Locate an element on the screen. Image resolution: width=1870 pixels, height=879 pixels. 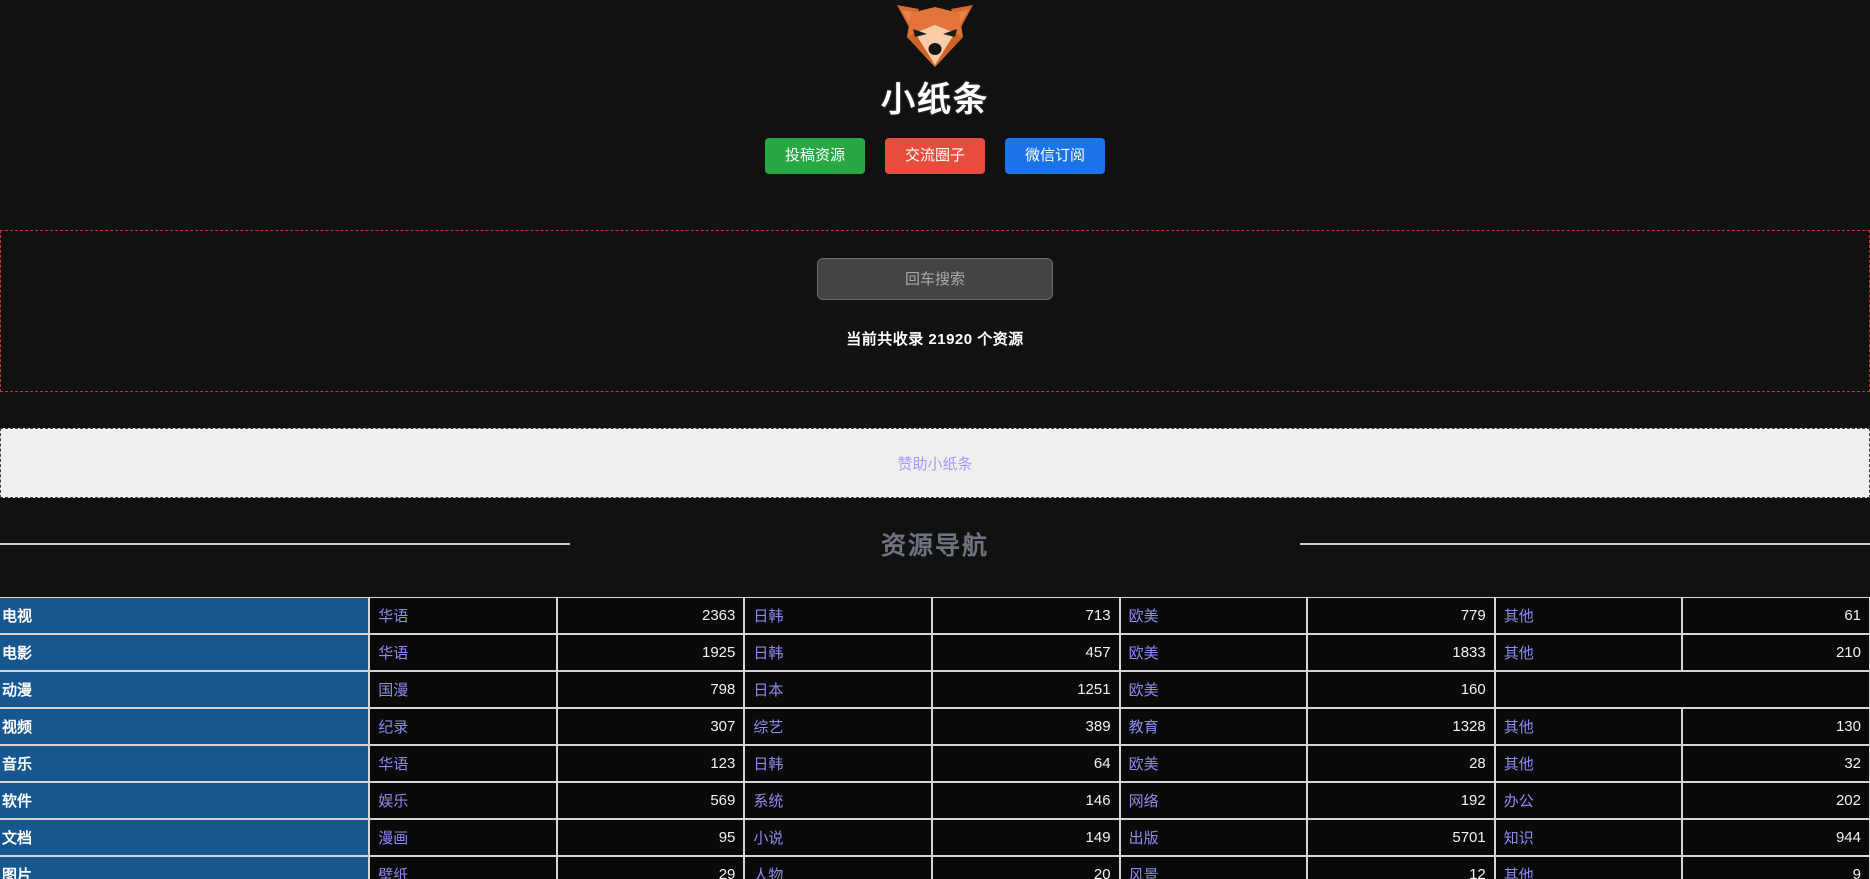
category-cell: 电视 is located at coordinates (185, 615).